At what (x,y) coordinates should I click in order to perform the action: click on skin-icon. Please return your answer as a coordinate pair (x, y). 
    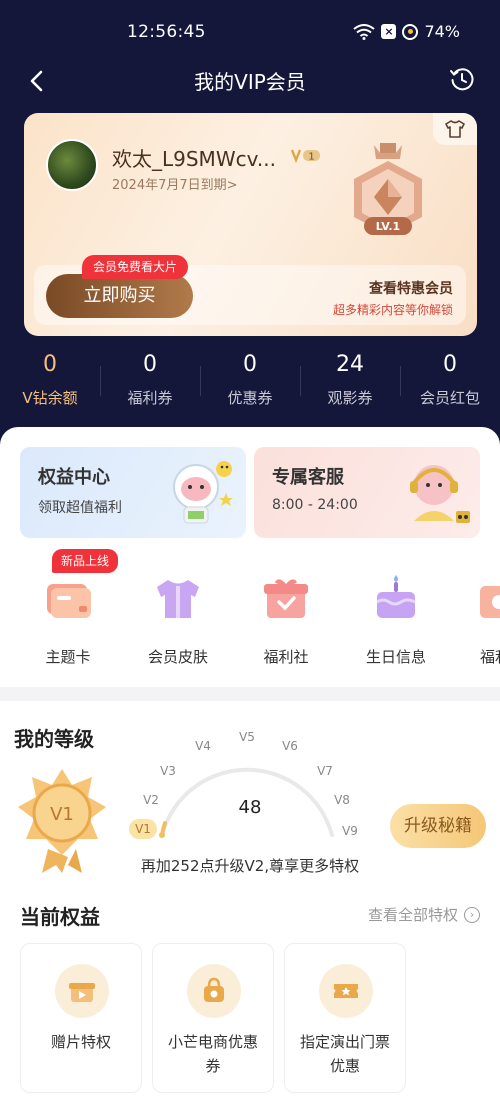
    Looking at the image, I should click on (178, 599).